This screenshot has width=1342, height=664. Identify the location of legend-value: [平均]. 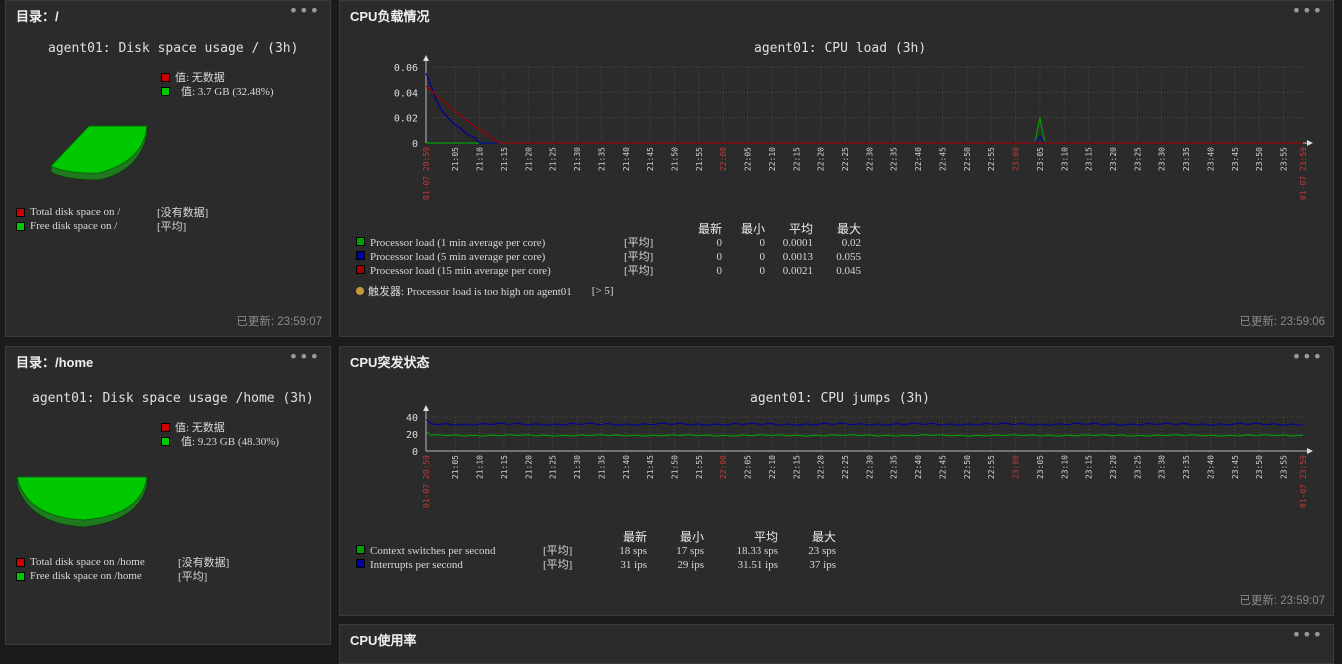
(172, 227).